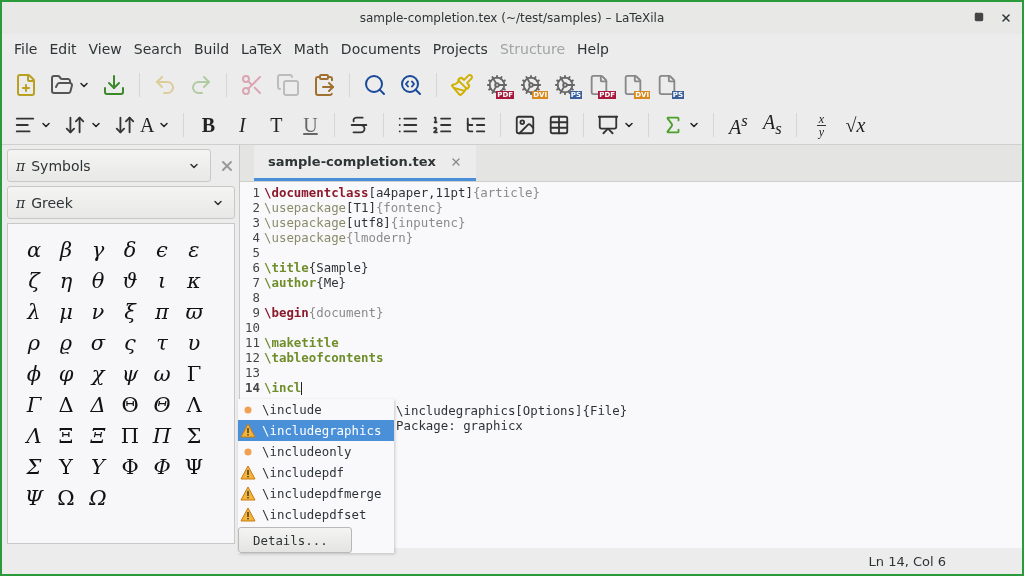 The height and width of the screenshot is (576, 1024). Describe the element at coordinates (305, 282) in the screenshot. I see `code-line: \author{Me}` at that location.